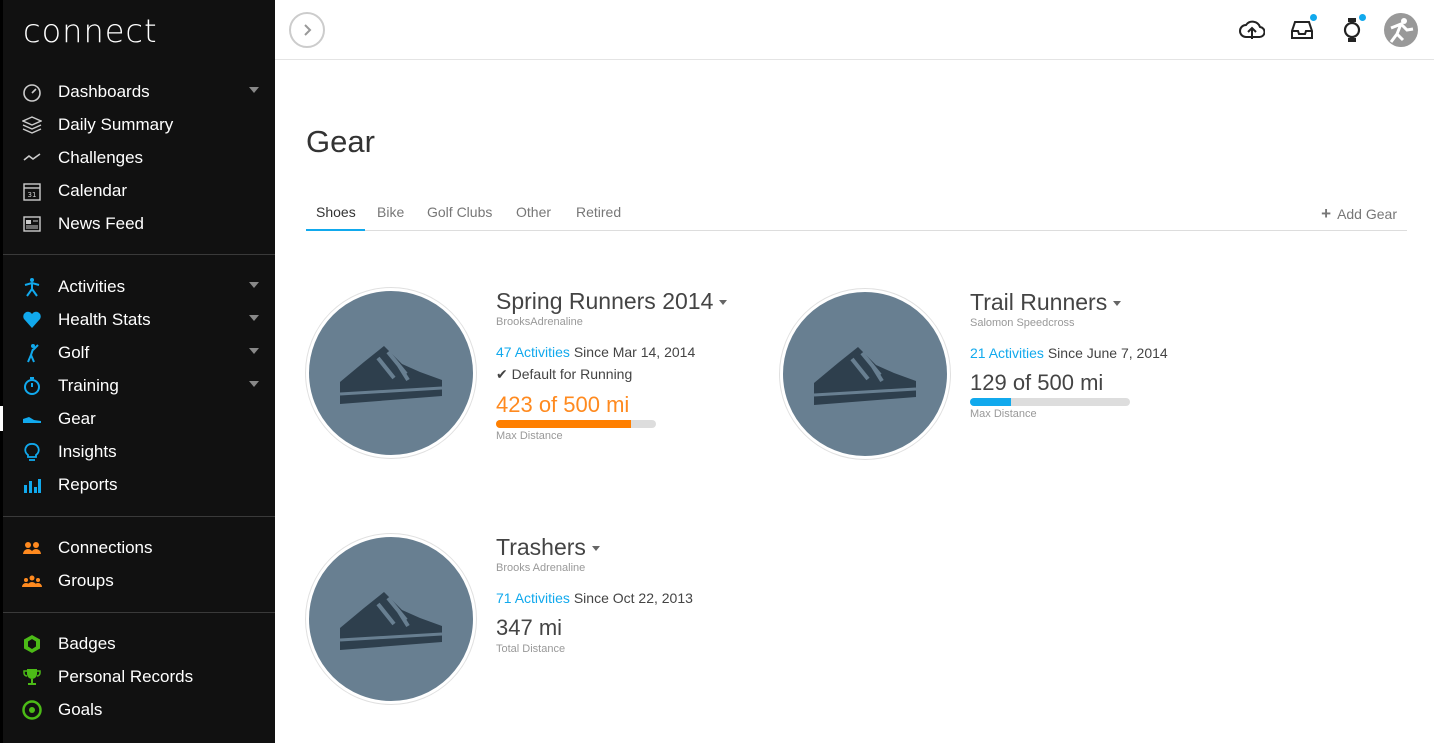  Describe the element at coordinates (139, 451) in the screenshot. I see `sidebar-item-insights: Insights` at that location.